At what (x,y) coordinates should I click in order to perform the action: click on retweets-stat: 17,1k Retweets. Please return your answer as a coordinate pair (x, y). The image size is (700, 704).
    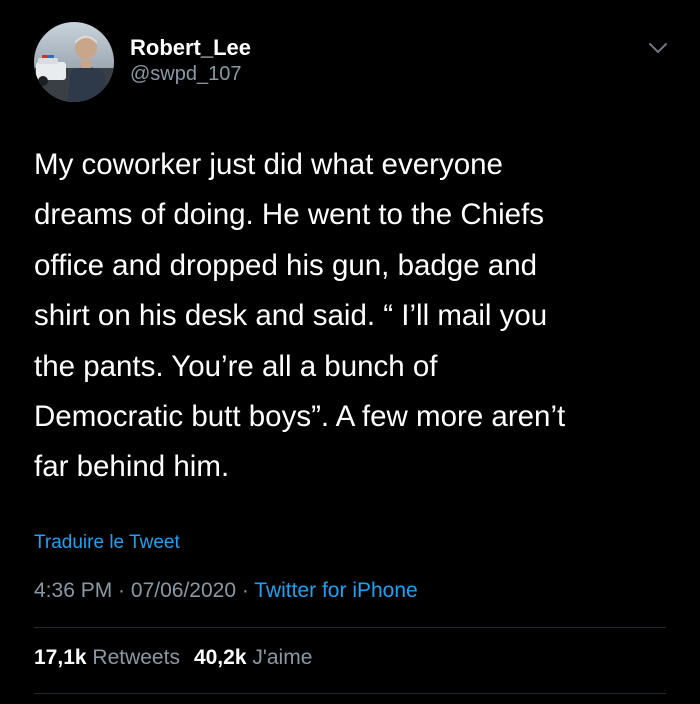
    Looking at the image, I should click on (107, 657).